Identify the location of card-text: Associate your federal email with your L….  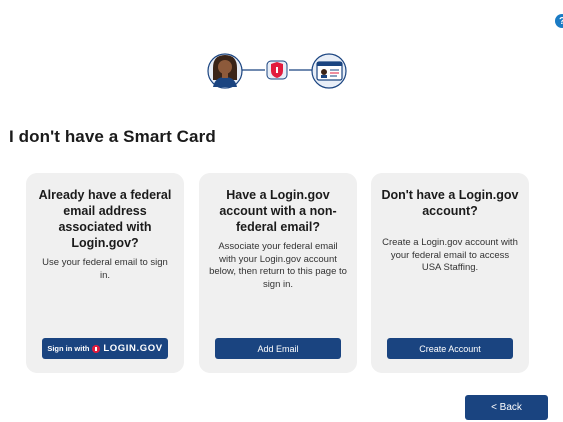
(278, 265).